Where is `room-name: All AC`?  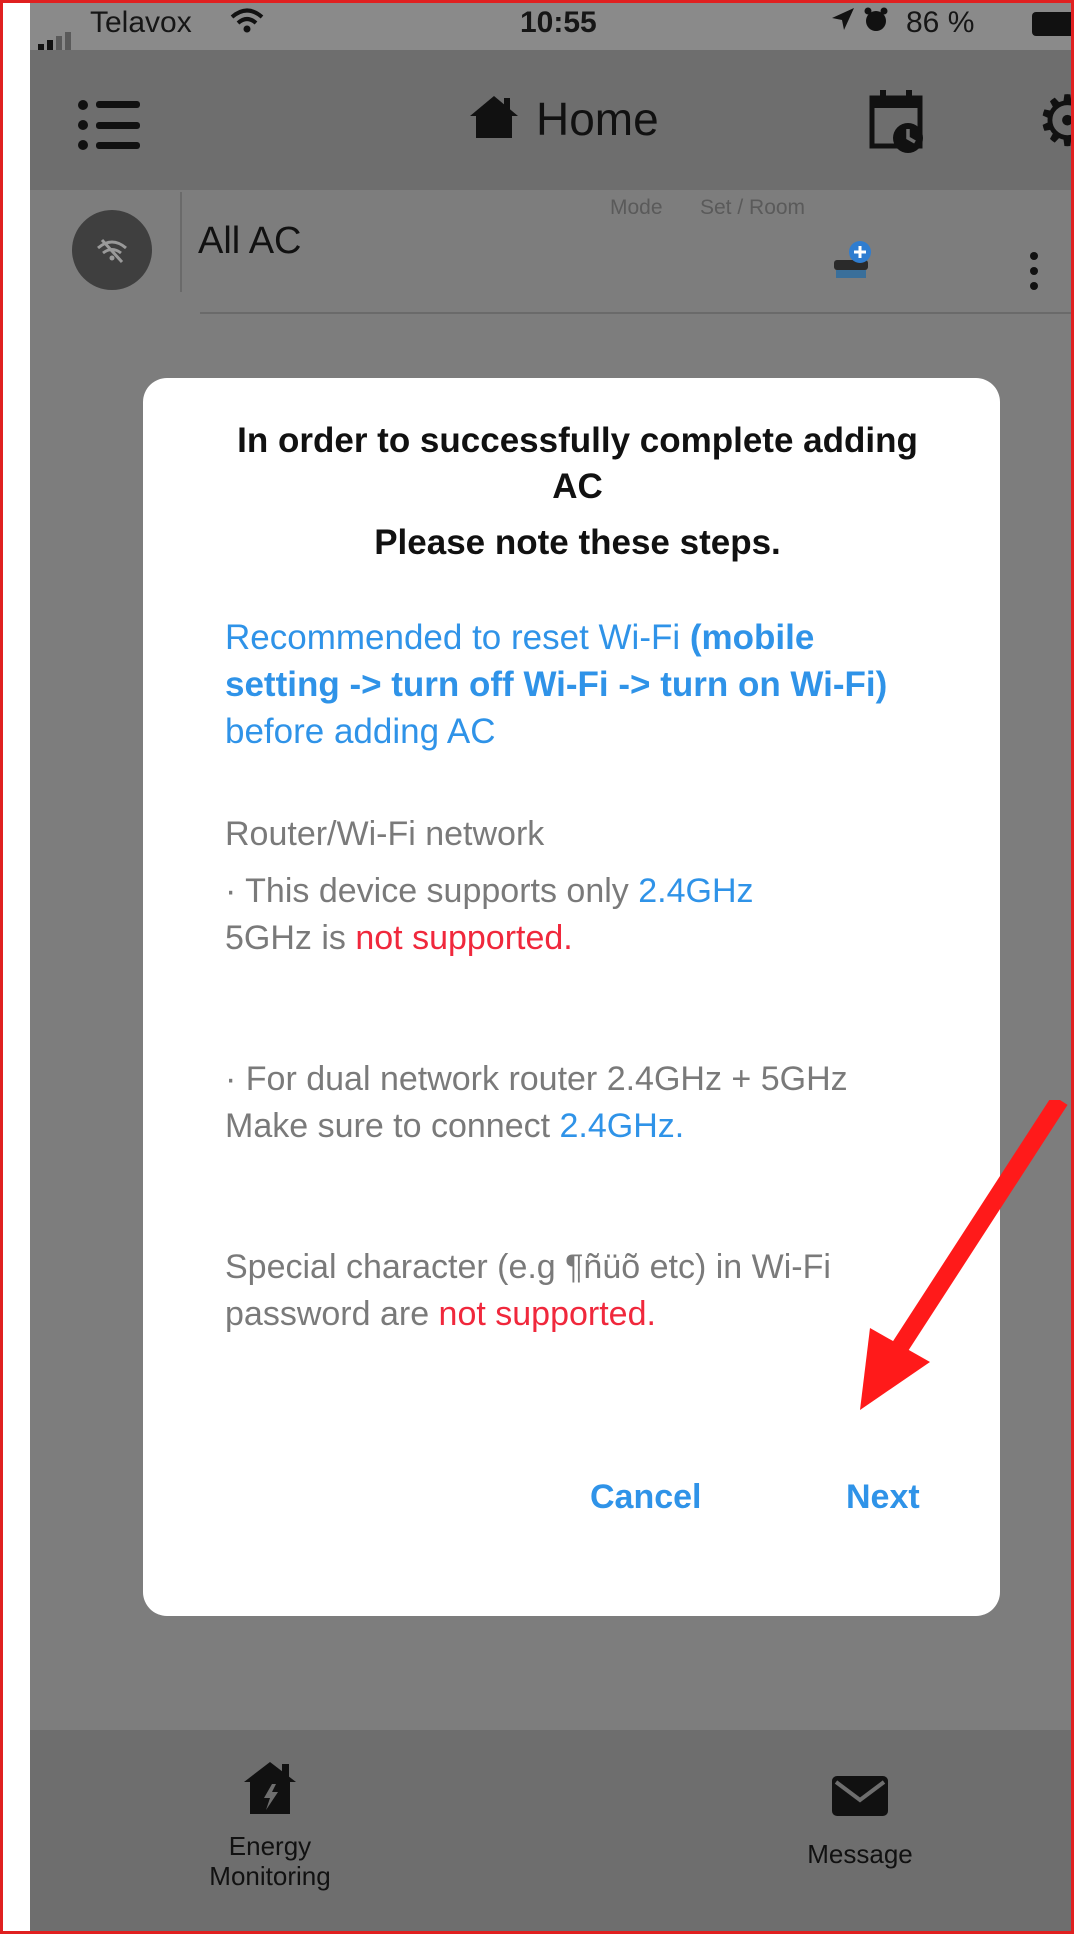 room-name: All AC is located at coordinates (250, 241).